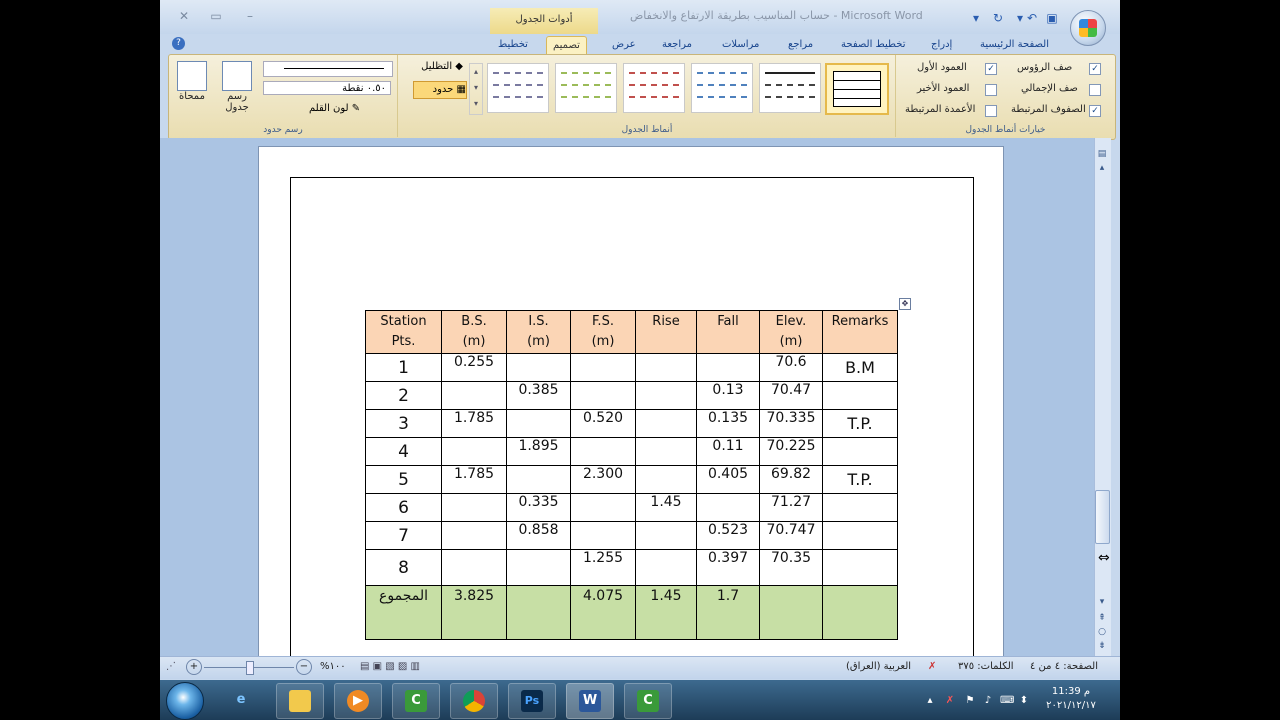  What do you see at coordinates (358, 701) in the screenshot?
I see `taskbar-media: ▶` at bounding box center [358, 701].